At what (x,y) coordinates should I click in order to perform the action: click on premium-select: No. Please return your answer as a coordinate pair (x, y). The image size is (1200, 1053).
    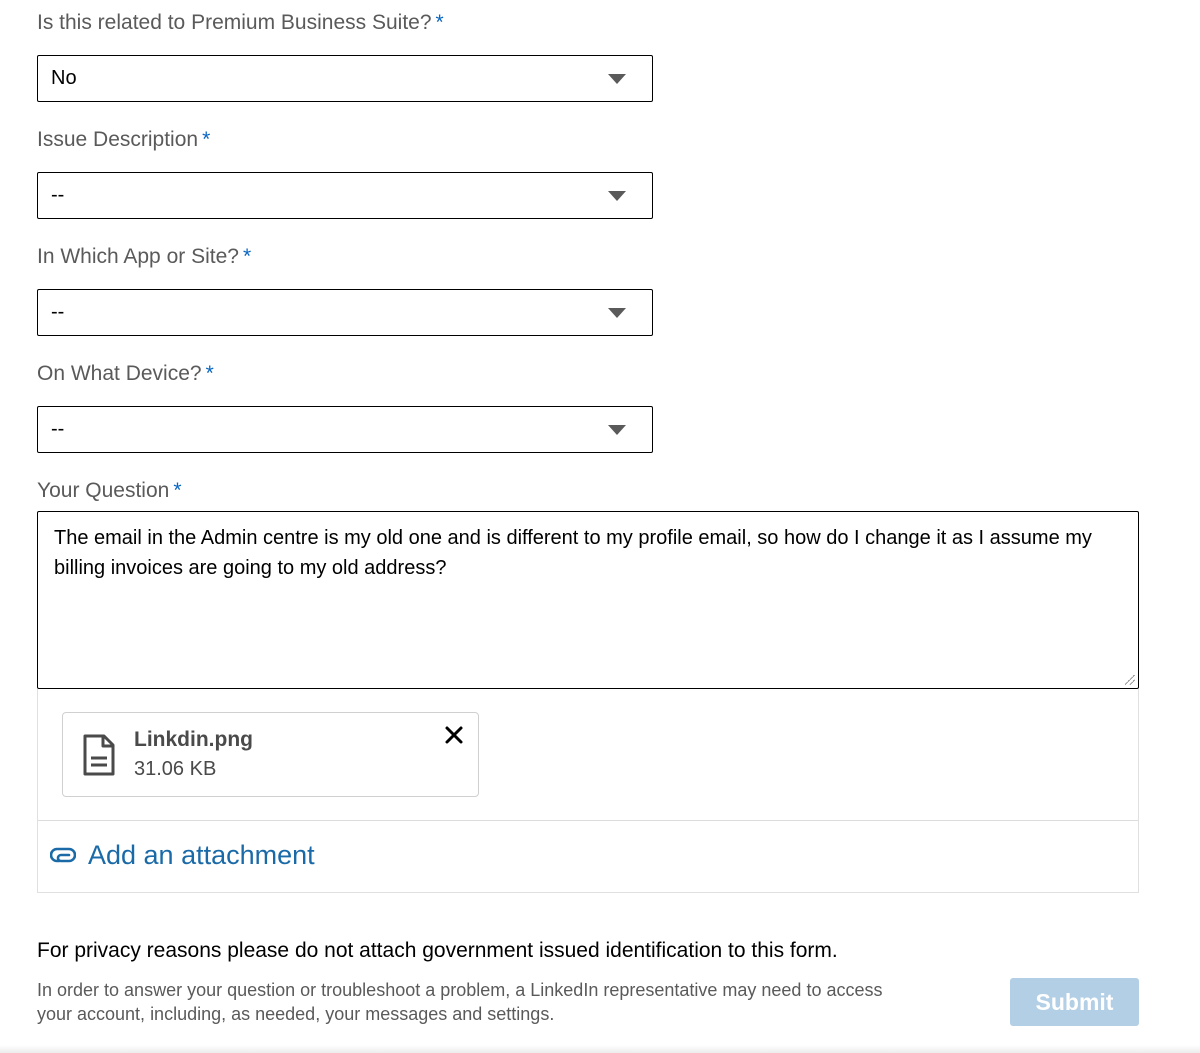
    Looking at the image, I should click on (345, 78).